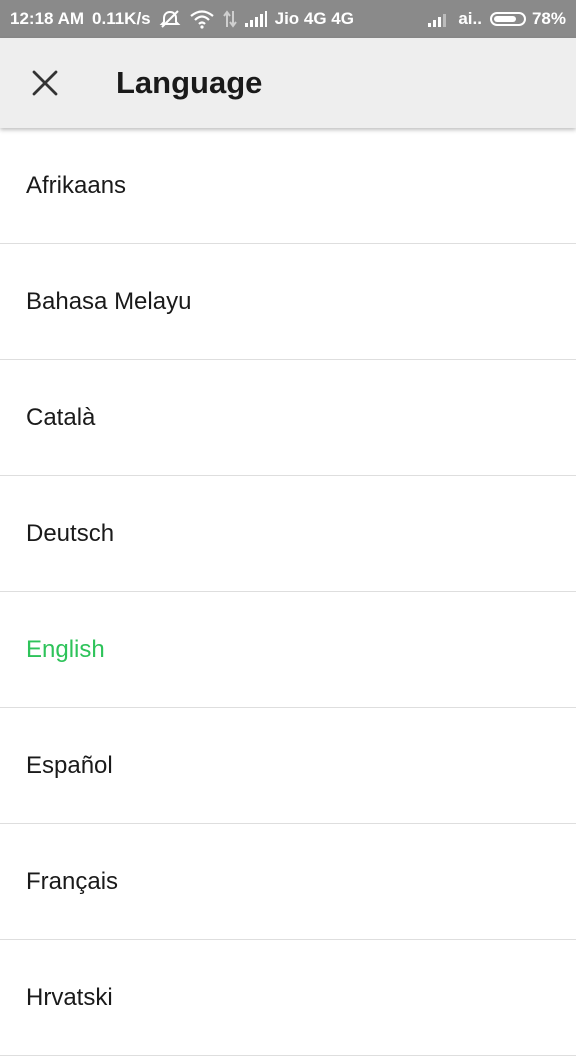 This screenshot has width=576, height=1056. I want to click on language-label: Afrikaans, so click(76, 185).